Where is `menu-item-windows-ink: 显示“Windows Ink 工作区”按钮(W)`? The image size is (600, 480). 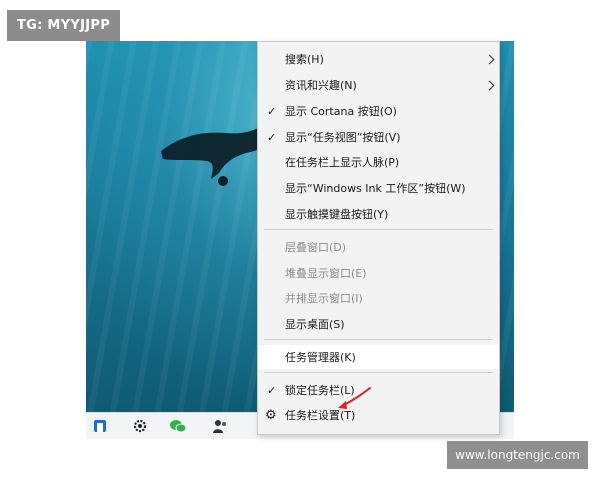
menu-item-windows-ink: 显示“Windows Ink 工作区”按钮(W) is located at coordinates (378, 188).